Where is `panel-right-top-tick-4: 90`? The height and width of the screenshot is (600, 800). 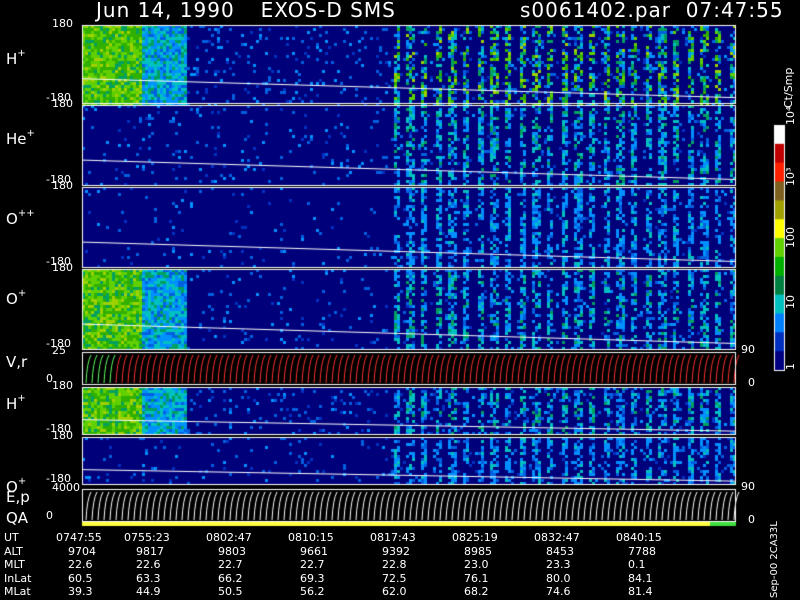 panel-right-top-tick-4: 90 is located at coordinates (748, 349).